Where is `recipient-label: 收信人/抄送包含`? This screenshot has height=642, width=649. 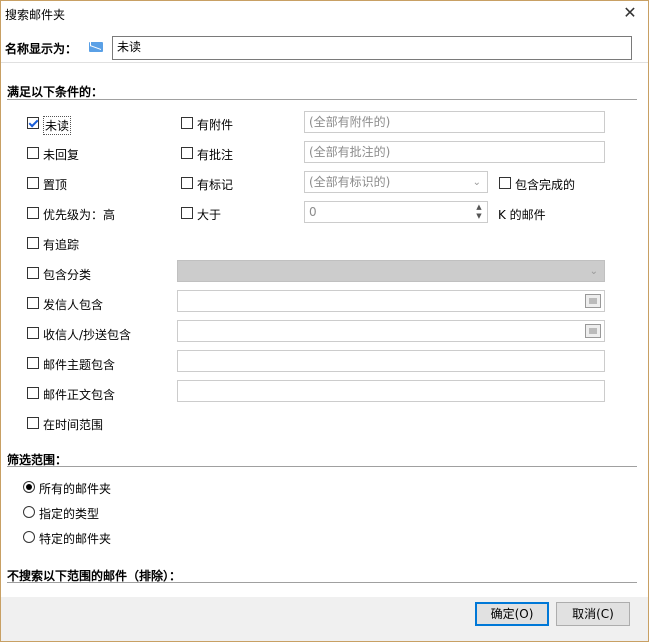 recipient-label: 收信人/抄送包含 is located at coordinates (87, 334).